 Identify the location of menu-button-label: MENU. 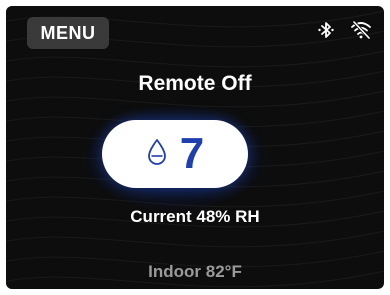
(68, 32).